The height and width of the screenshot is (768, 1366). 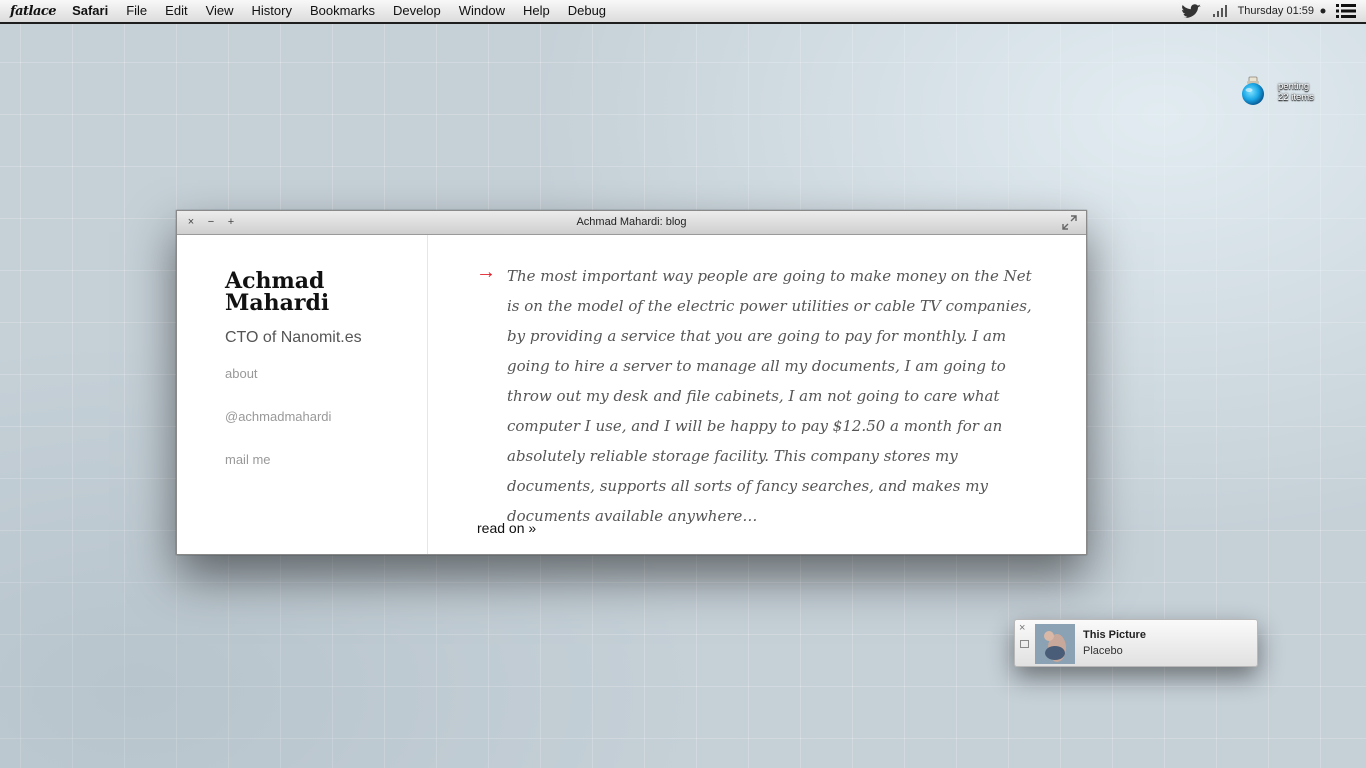 I want to click on window-titlebar: × − + Achmad Mahardi: blog, so click(x=631, y=223).